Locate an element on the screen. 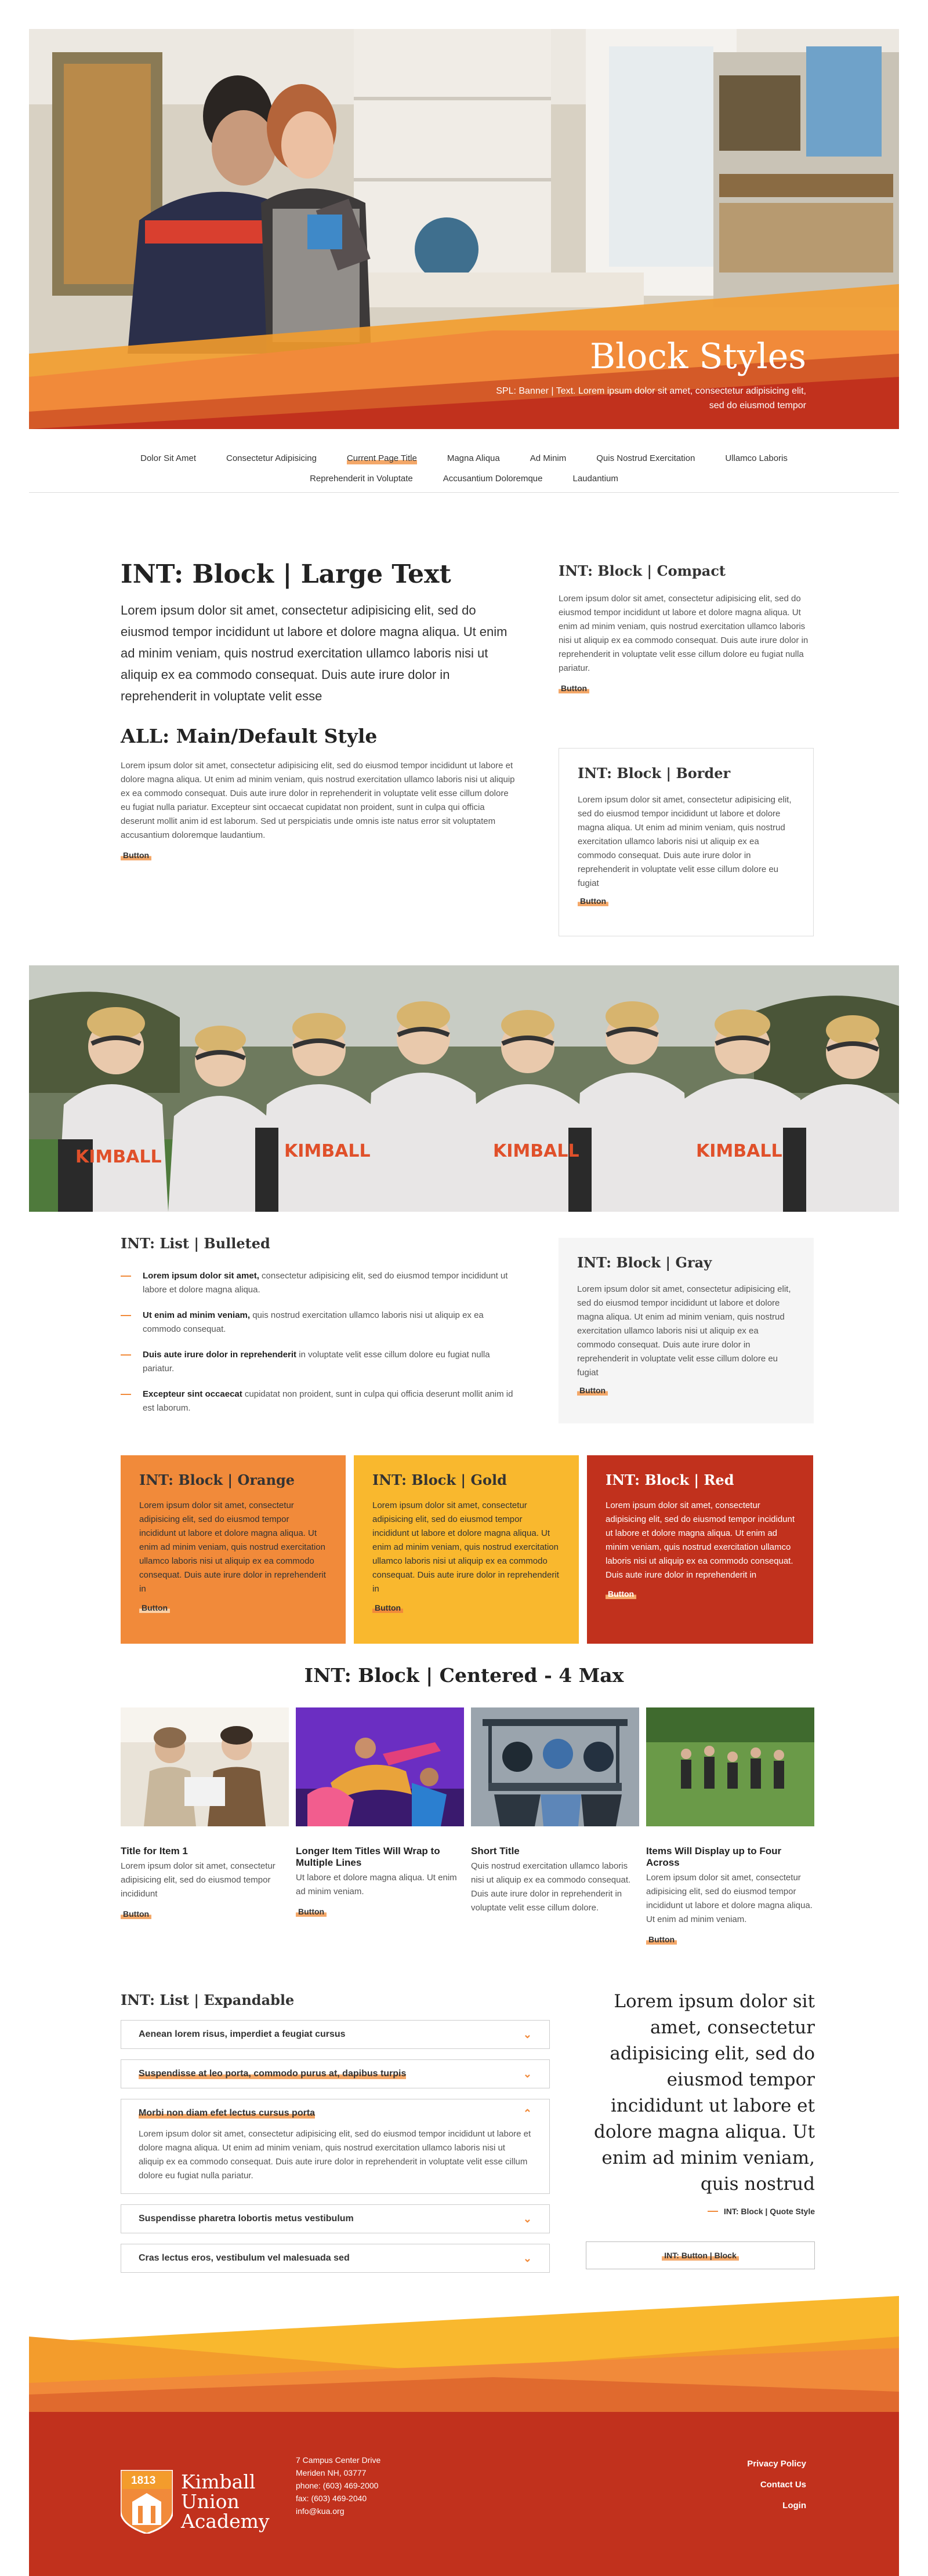  nav-item: Reprehenderit in Voluptate is located at coordinates (361, 479).